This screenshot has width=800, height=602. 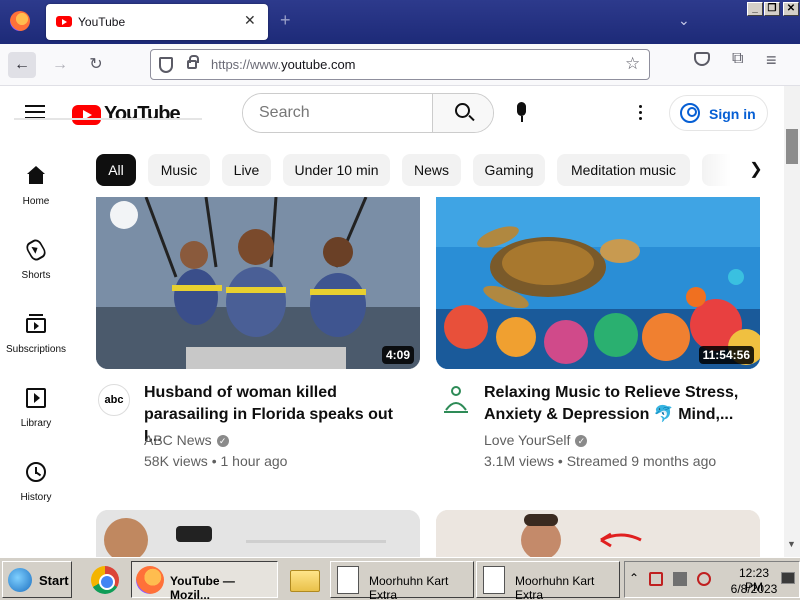 I want to click on lock-icon, so click(x=193, y=62).